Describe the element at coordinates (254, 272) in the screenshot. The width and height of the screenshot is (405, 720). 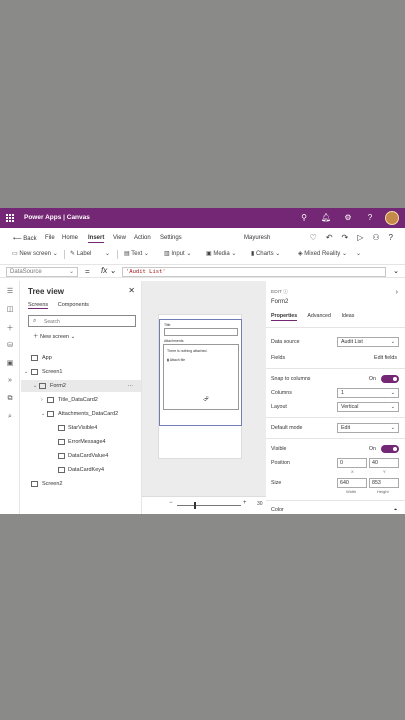
I see `formula-input: 'Audit List'` at that location.